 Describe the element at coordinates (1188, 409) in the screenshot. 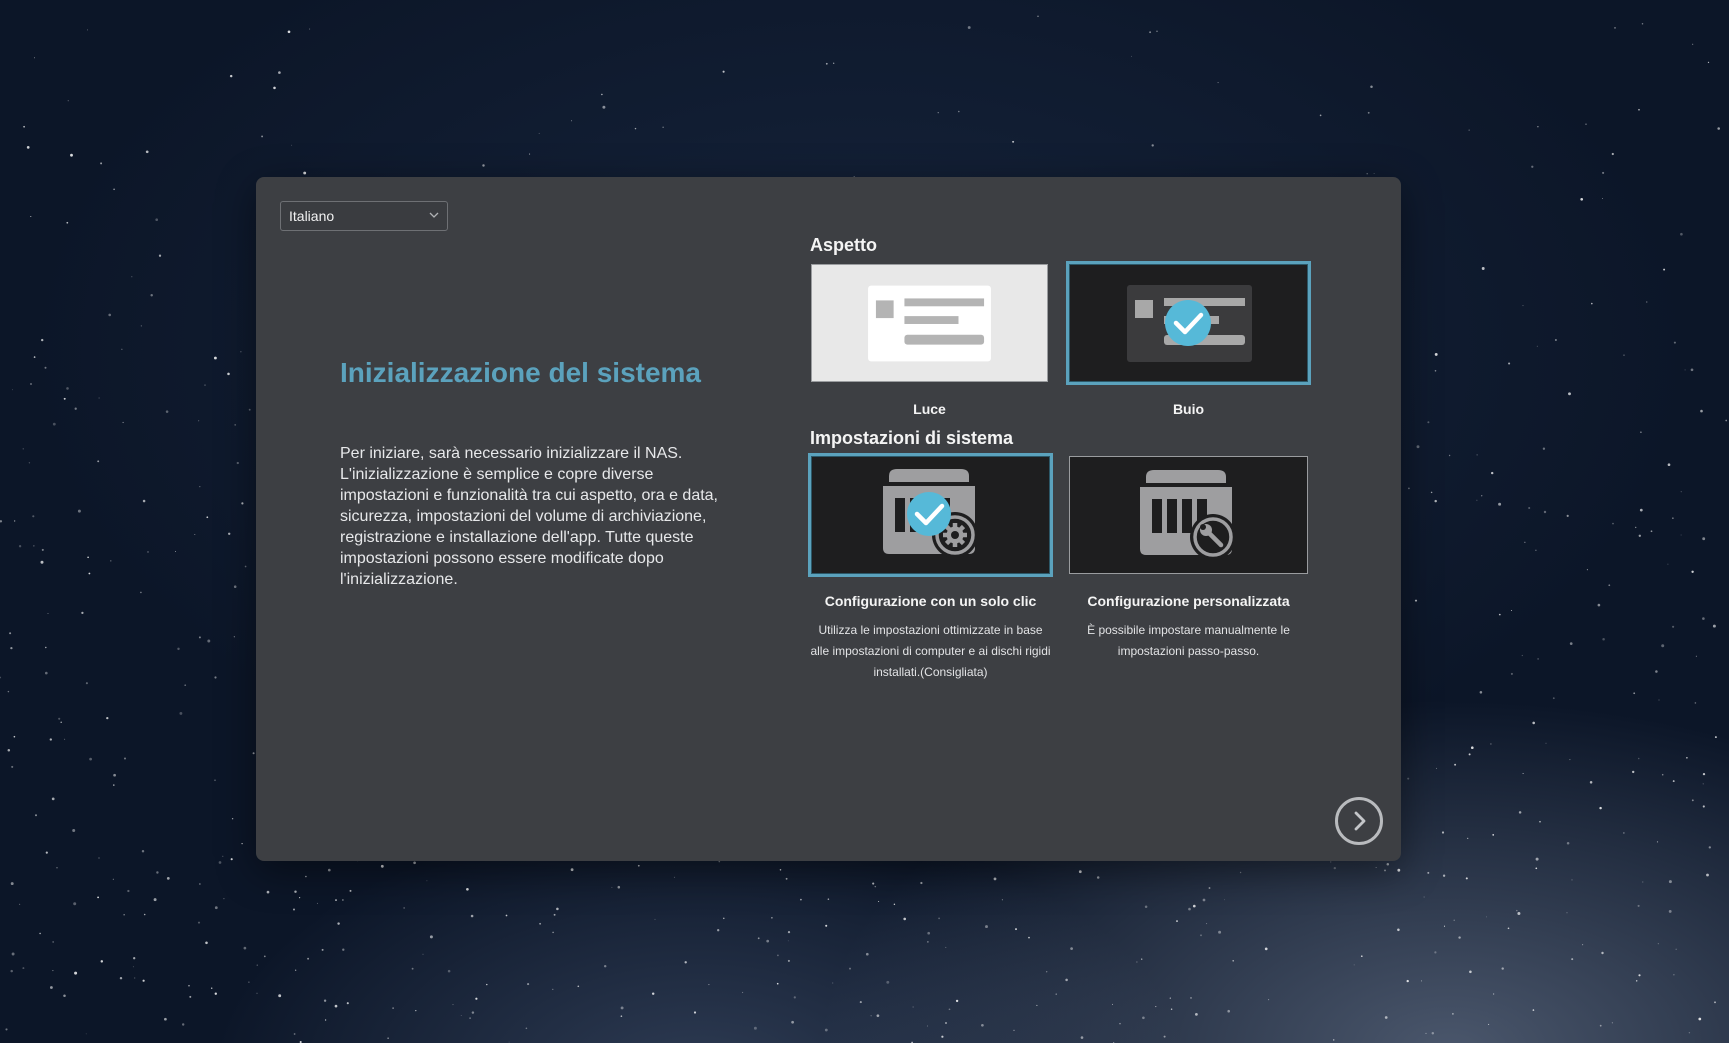

I see `theme-option-dark-label: Buio` at that location.